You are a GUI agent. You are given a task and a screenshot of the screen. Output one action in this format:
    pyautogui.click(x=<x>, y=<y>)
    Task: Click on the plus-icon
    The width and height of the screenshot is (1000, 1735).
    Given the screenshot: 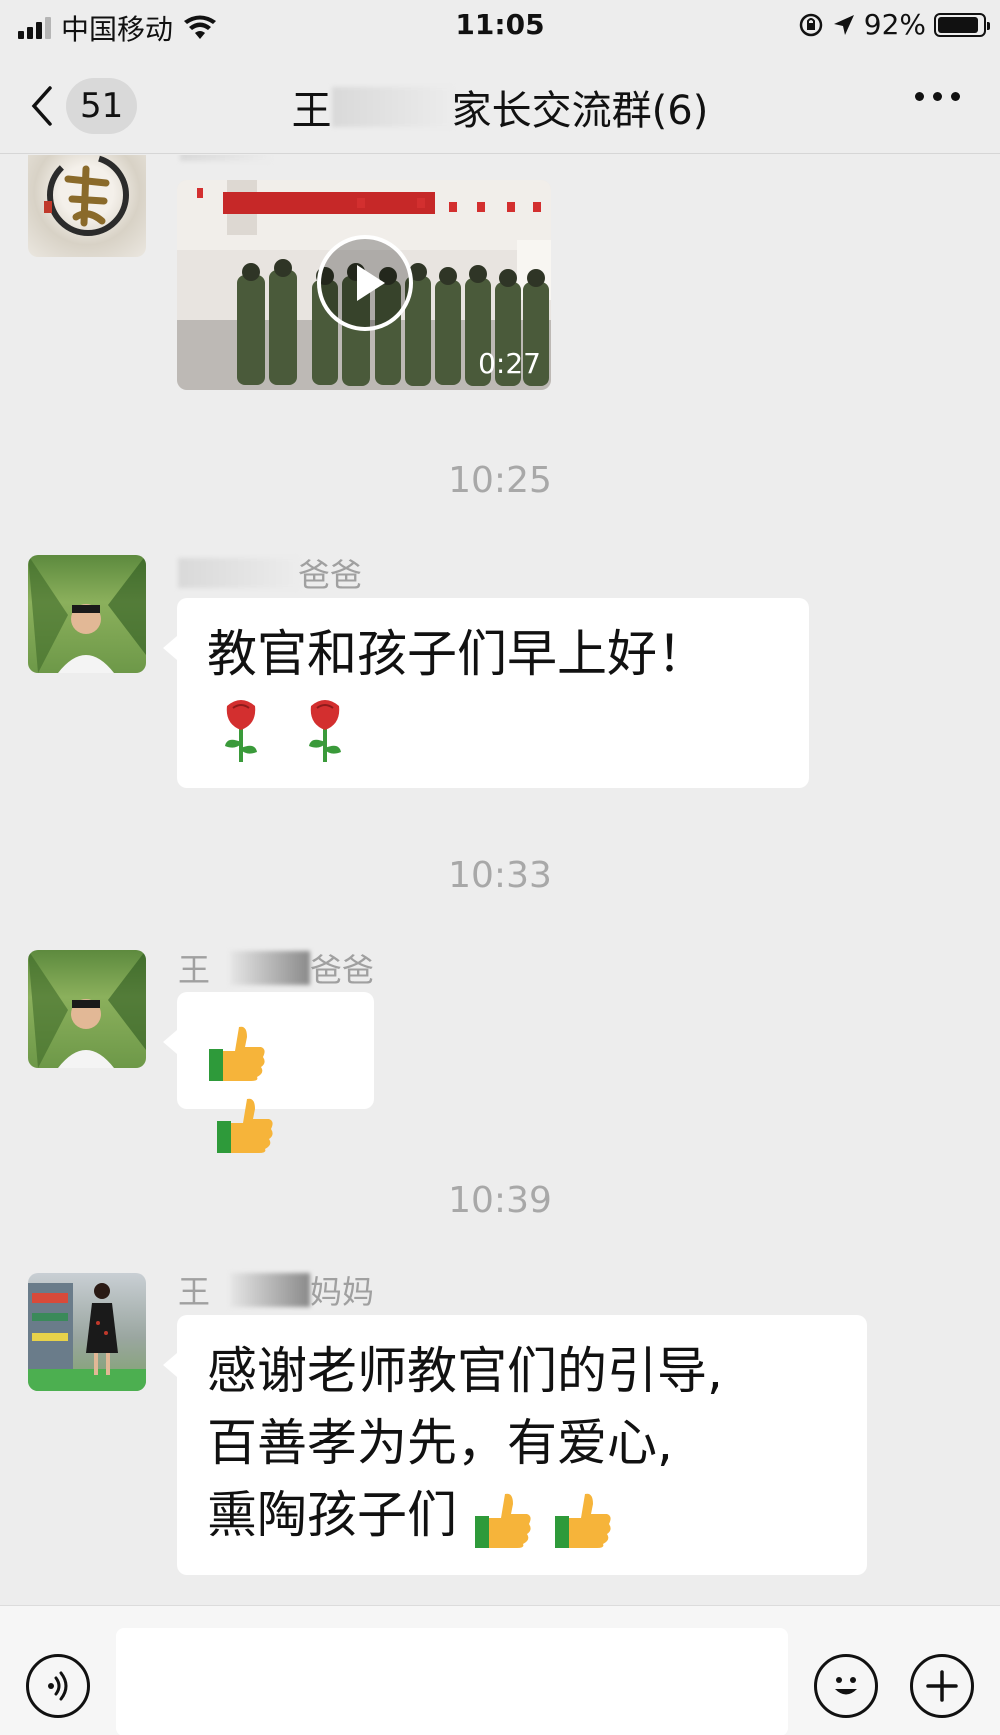 What is the action you would take?
    pyautogui.click(x=942, y=1686)
    